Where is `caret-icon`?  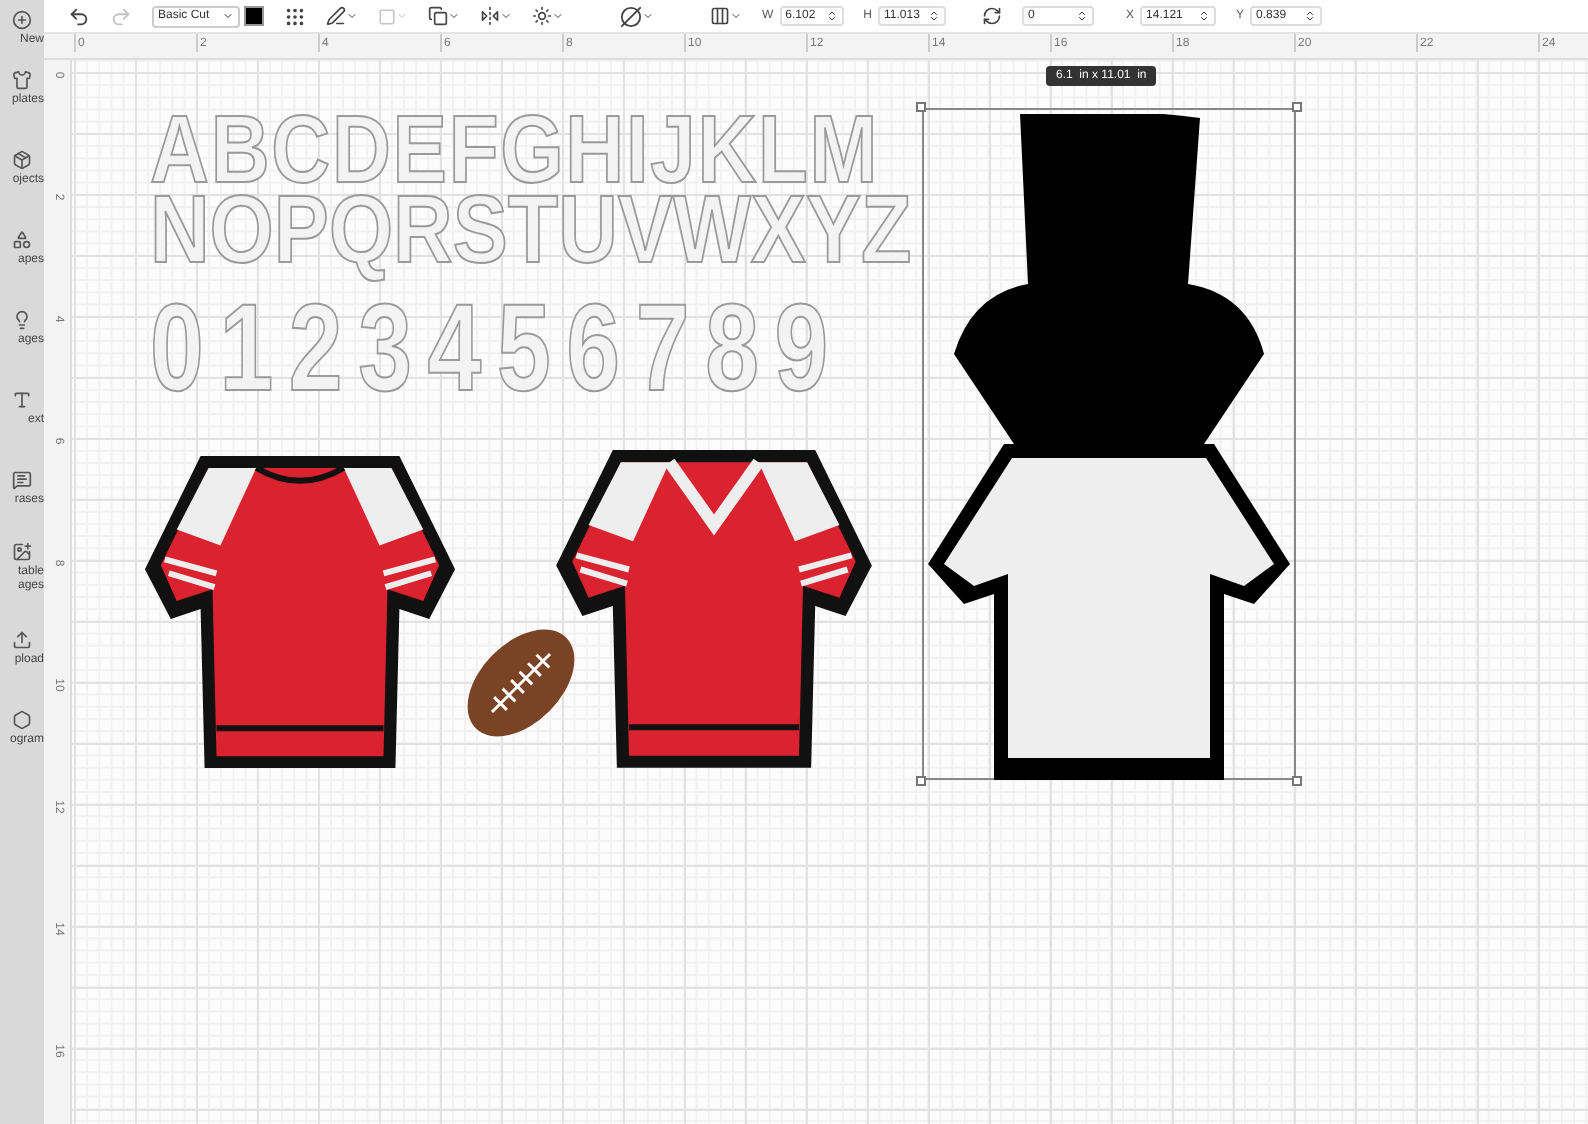 caret-icon is located at coordinates (228, 16).